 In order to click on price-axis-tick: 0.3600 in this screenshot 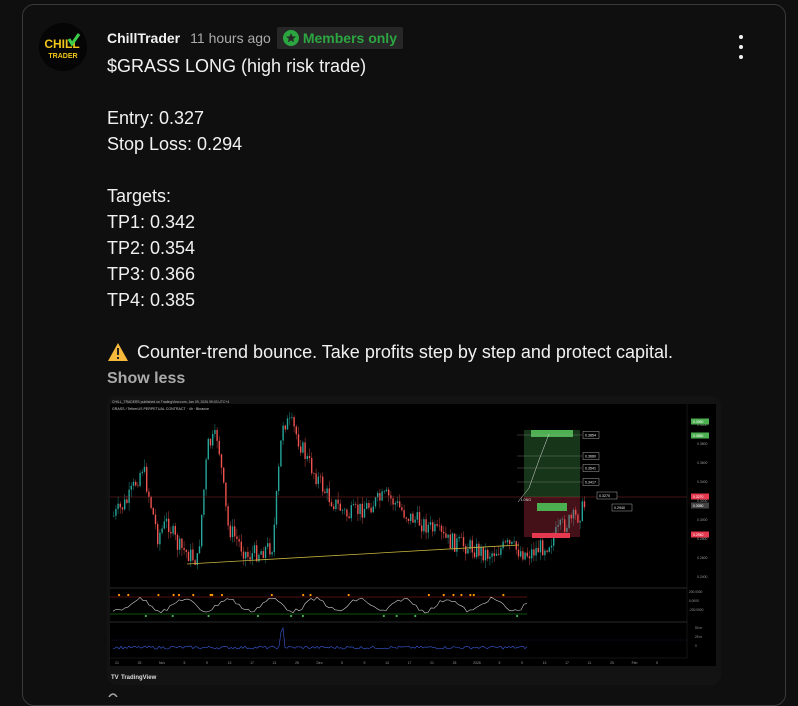, I will do `click(702, 463)`.